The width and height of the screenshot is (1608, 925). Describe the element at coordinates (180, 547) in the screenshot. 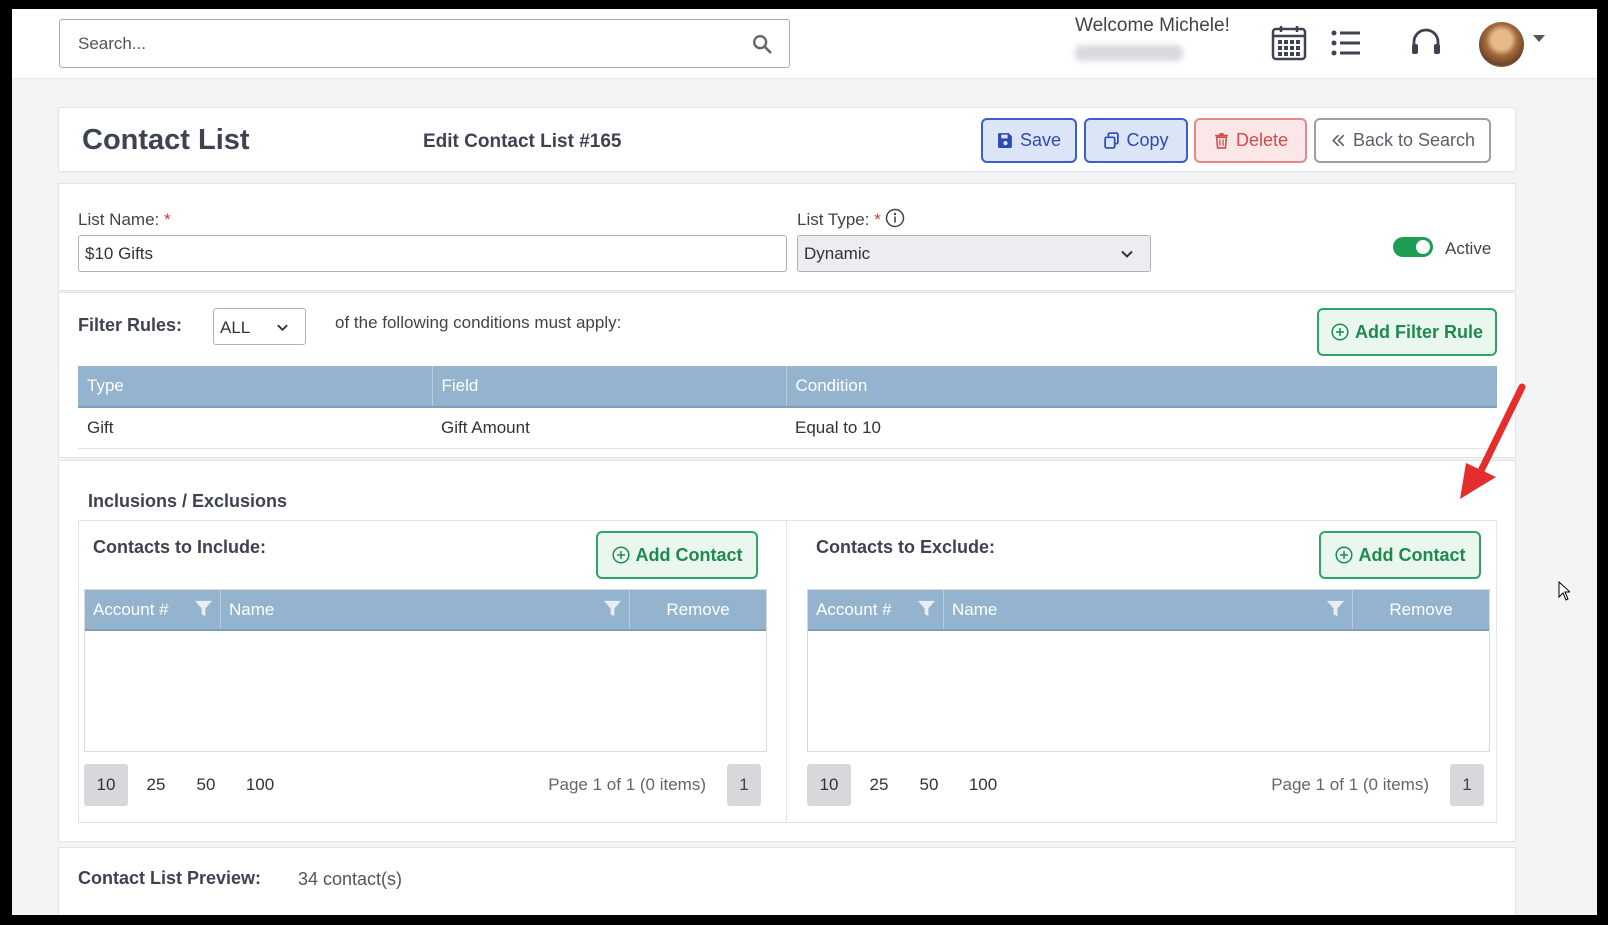

I see `include-title: Contacts to Include:` at that location.